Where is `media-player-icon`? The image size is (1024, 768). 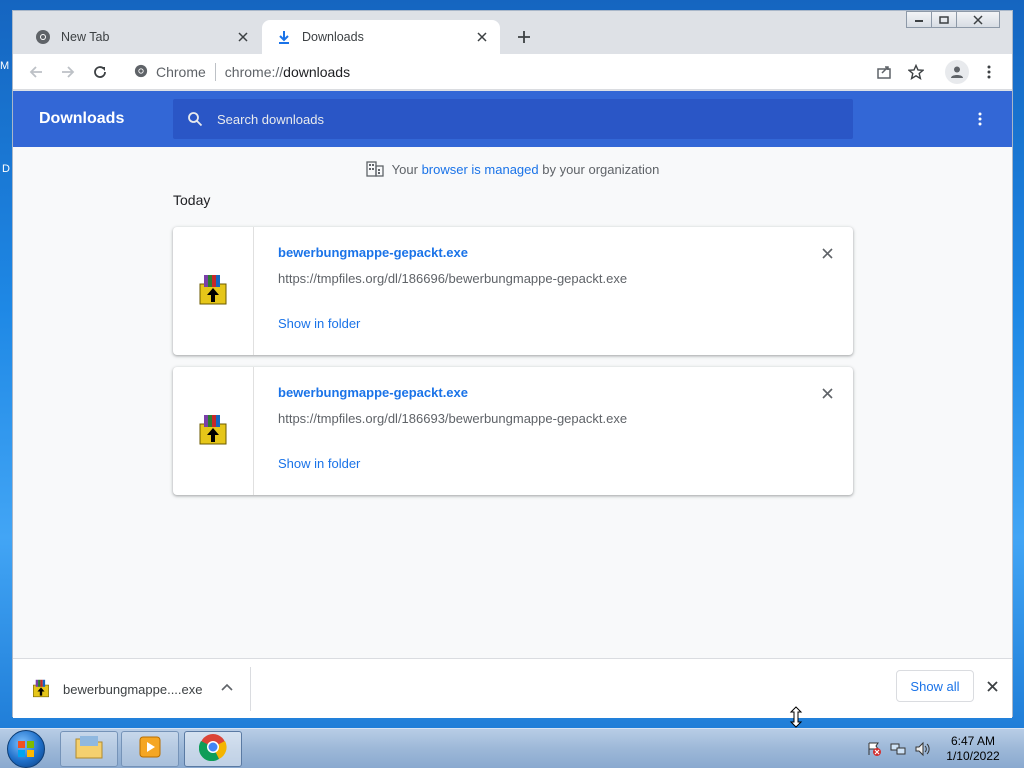
media-player-icon is located at coordinates (150, 749).